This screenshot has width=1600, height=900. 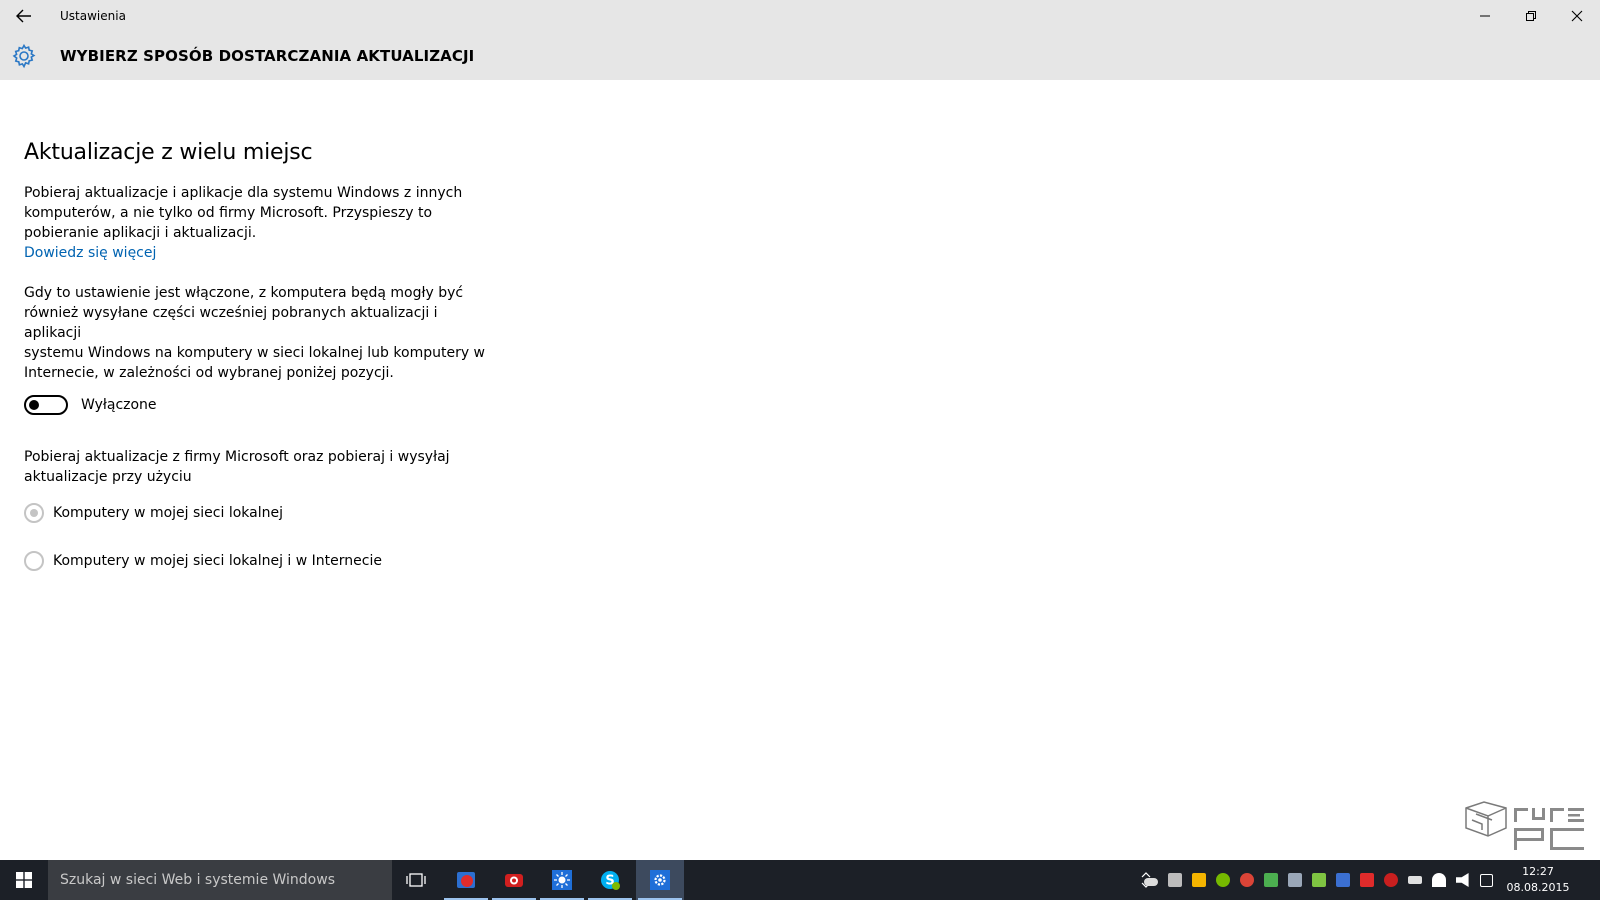 I want to click on taskbar-app-red, so click(x=514, y=880).